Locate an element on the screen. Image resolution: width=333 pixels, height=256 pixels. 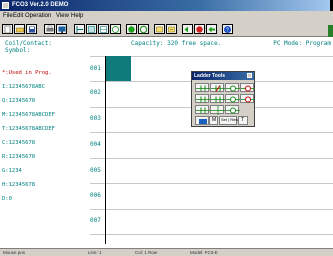
status-model: Model: FC3-E is located at coordinates (204, 252).